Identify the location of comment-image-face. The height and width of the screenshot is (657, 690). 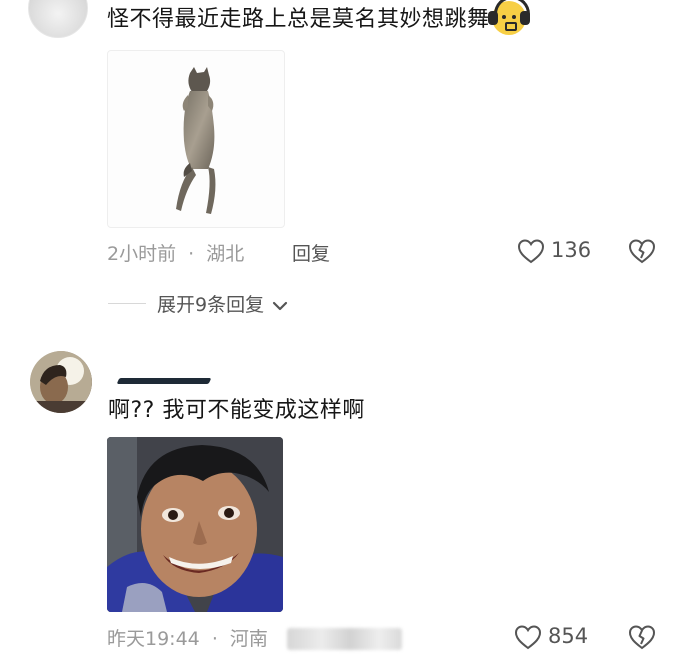
(195, 524).